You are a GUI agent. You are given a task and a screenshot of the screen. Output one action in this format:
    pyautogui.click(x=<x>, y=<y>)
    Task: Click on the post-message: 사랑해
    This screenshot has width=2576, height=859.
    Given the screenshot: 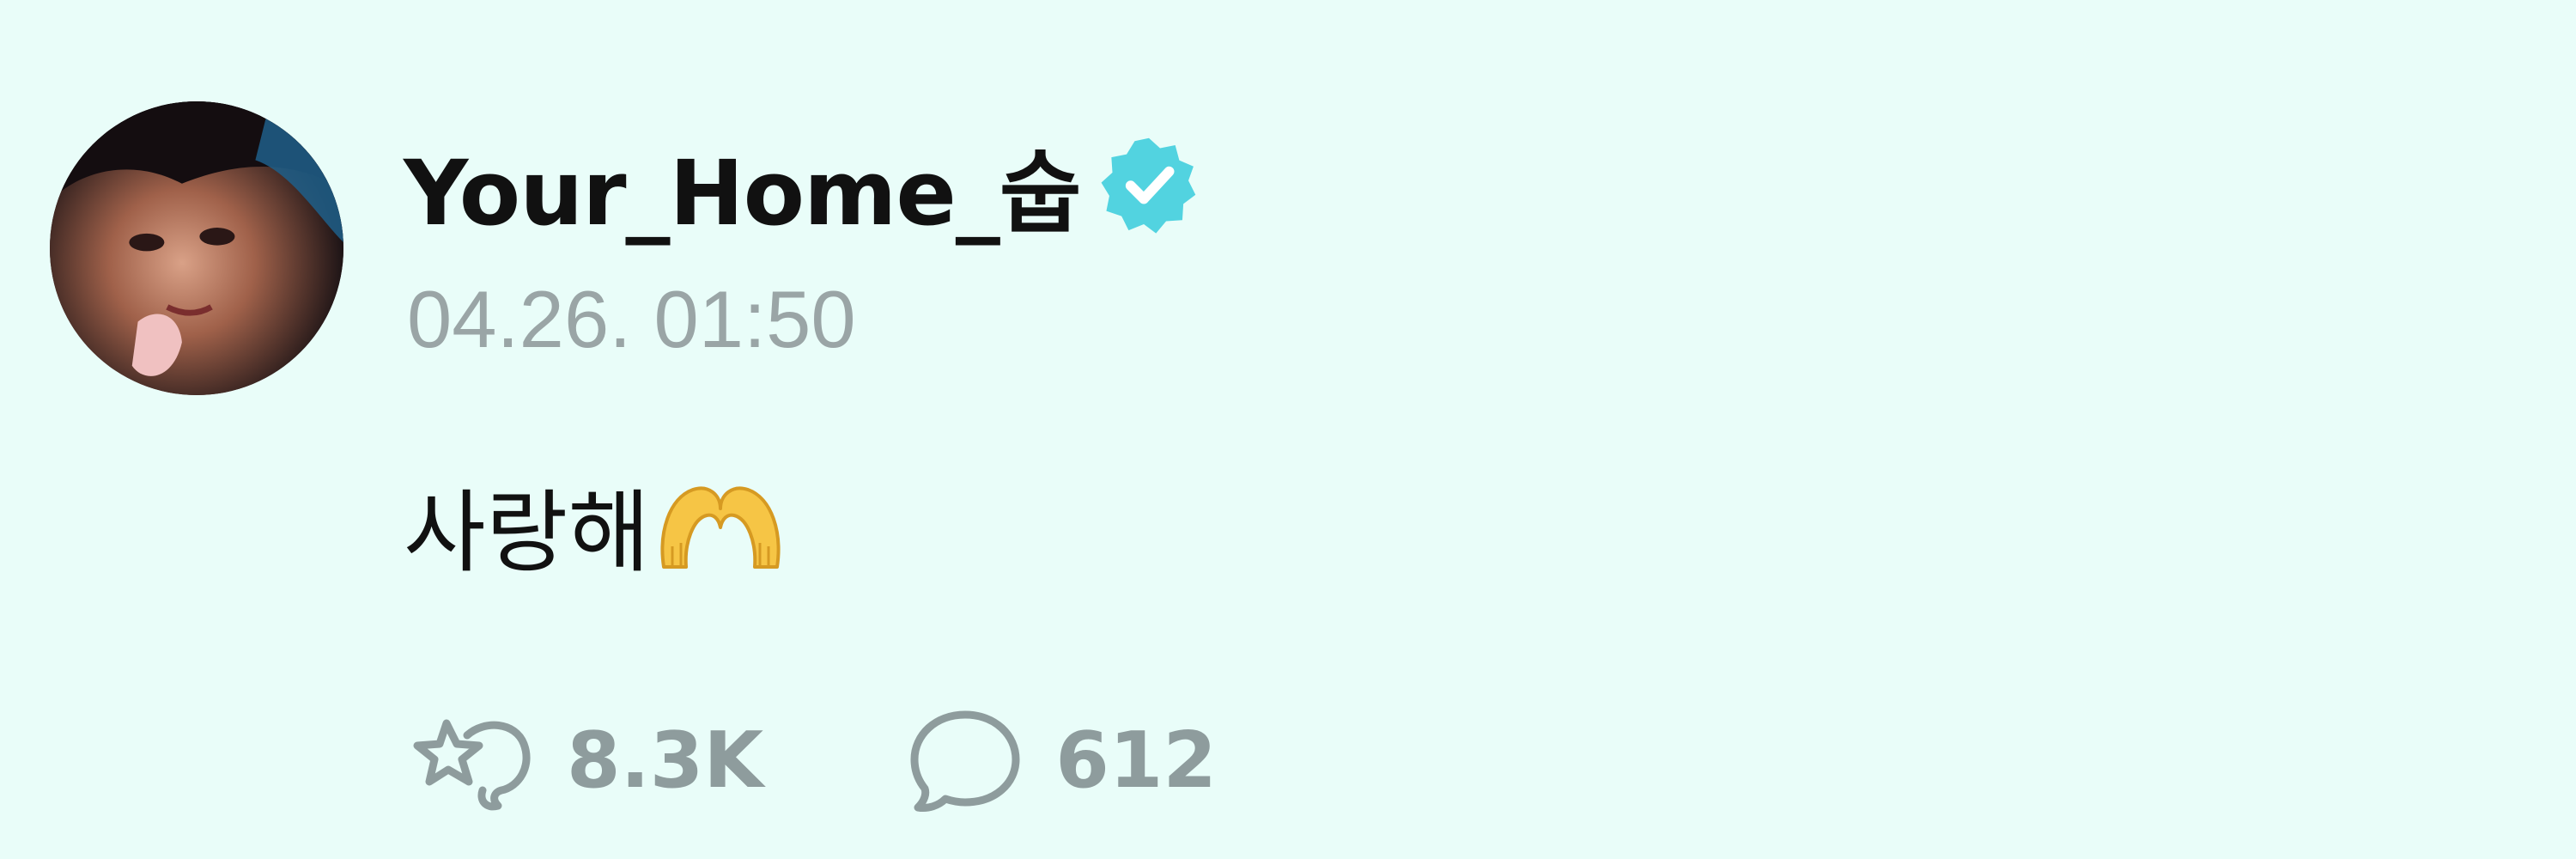 What is the action you would take?
    pyautogui.click(x=596, y=524)
    